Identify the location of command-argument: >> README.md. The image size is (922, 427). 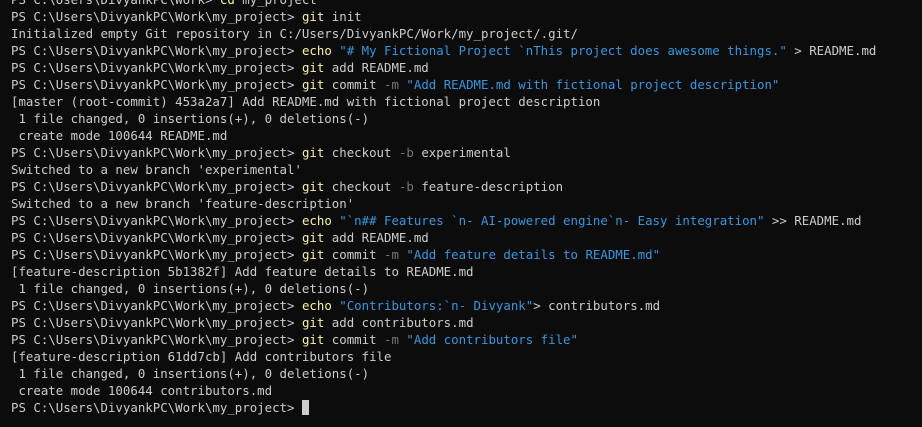
(813, 220).